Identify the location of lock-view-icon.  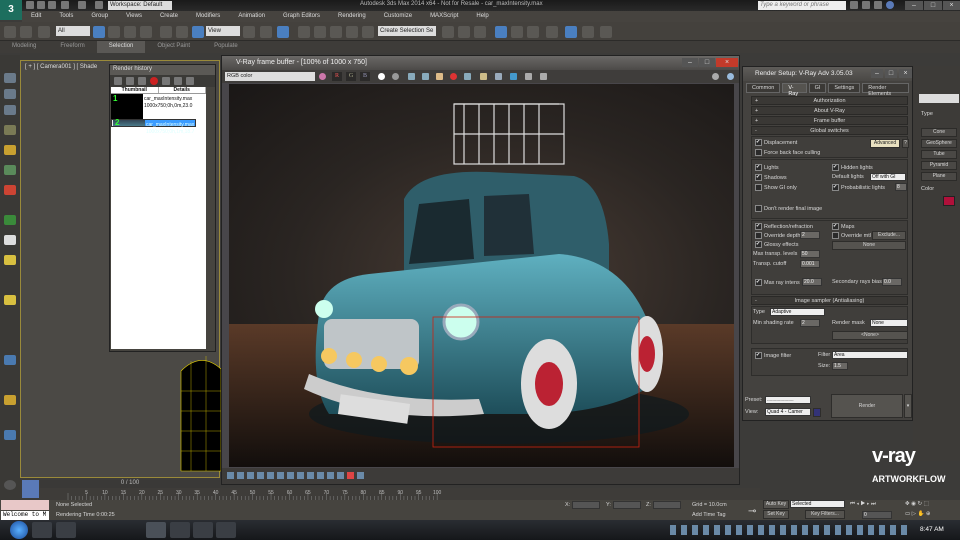
(817, 412).